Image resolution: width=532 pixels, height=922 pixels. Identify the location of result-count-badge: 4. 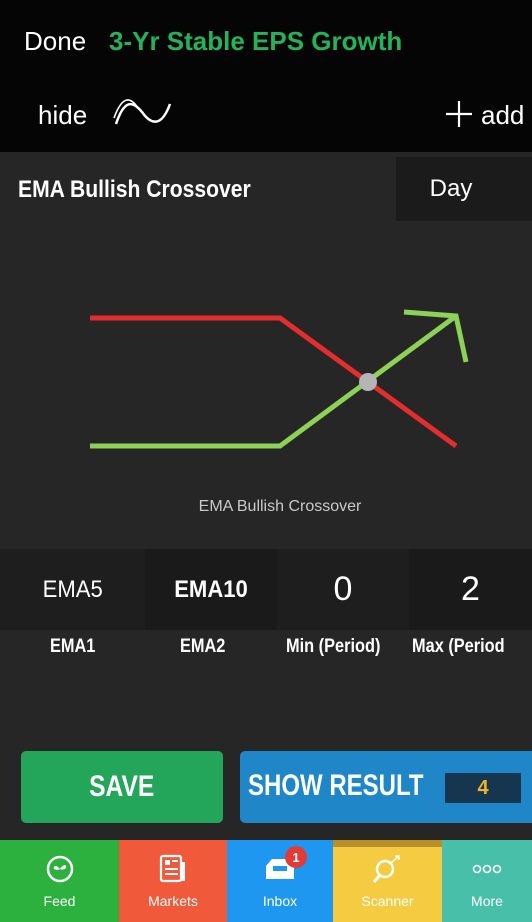
(483, 788).